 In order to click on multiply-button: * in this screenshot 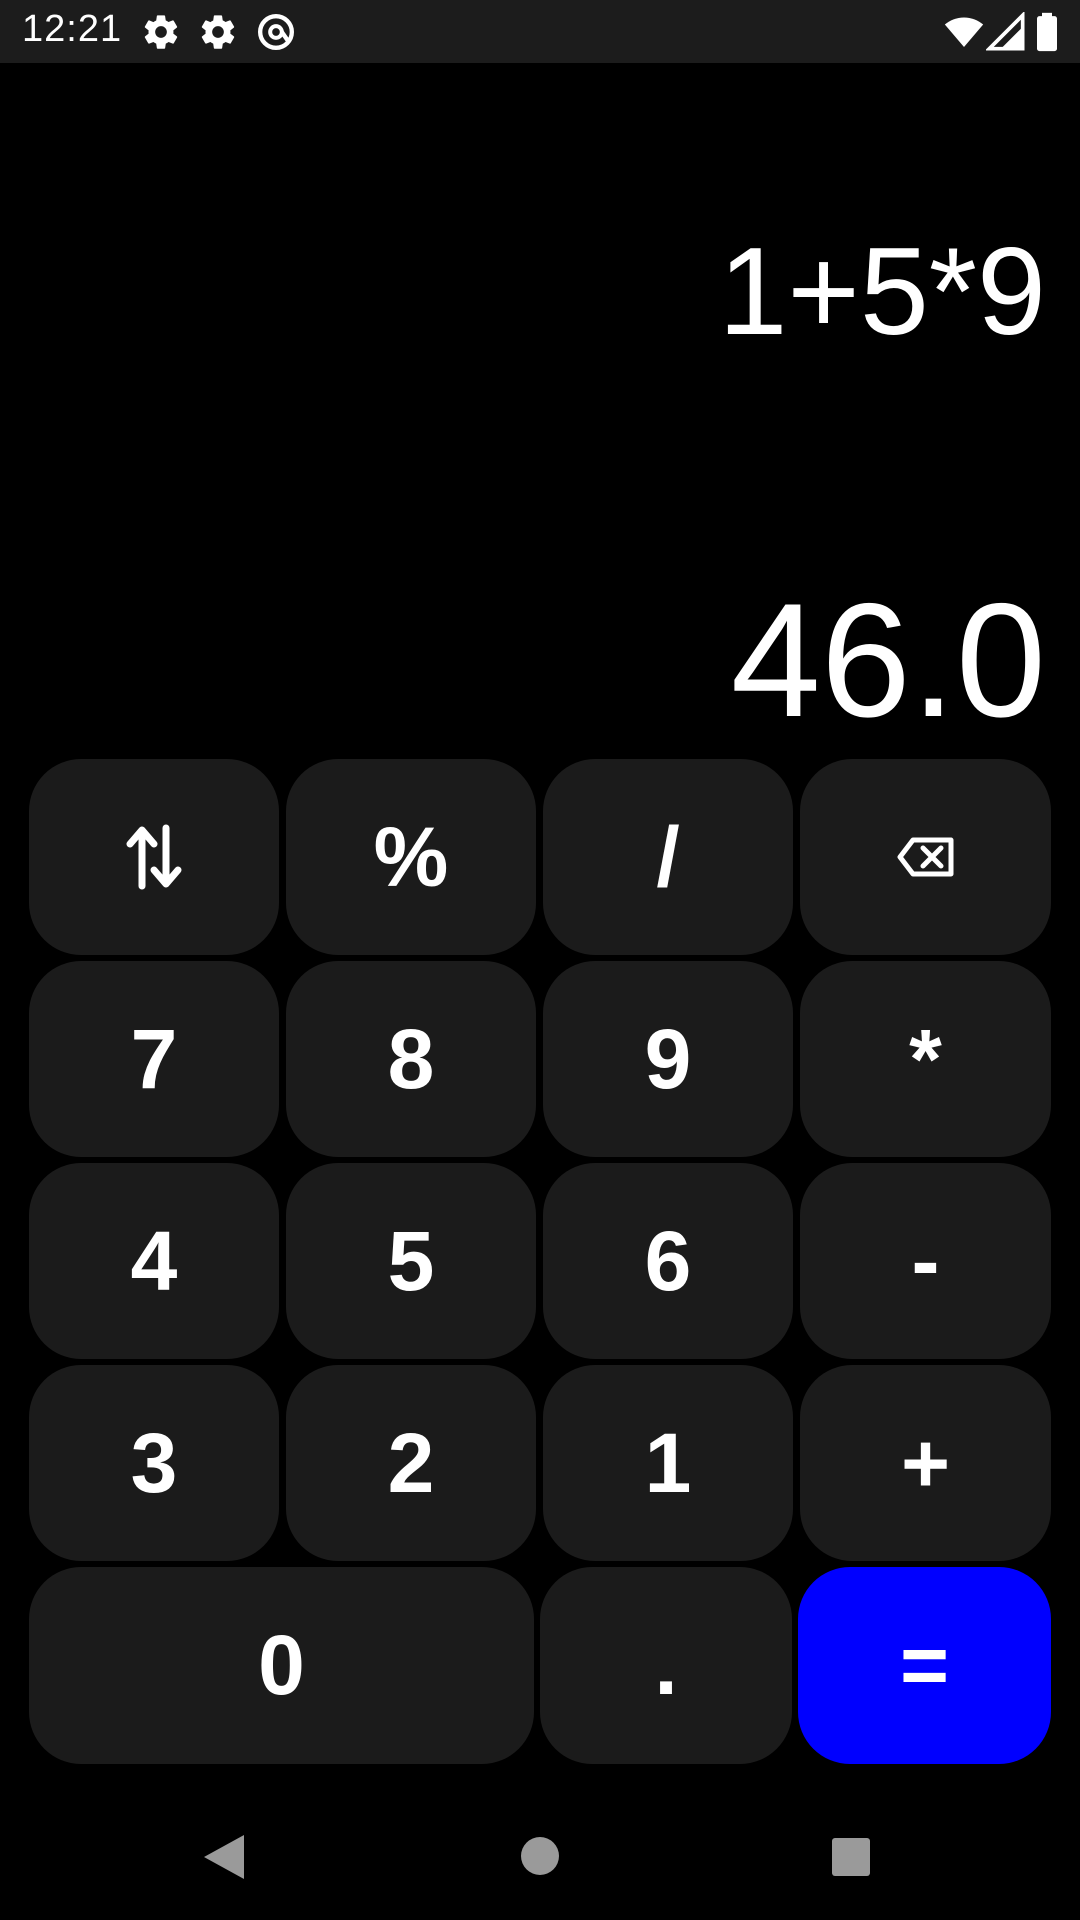, I will do `click(925, 1059)`.